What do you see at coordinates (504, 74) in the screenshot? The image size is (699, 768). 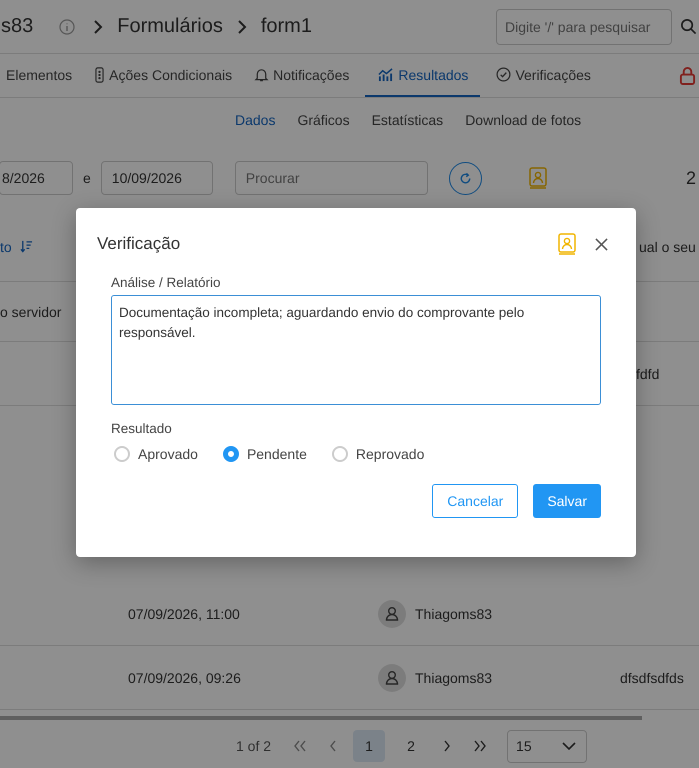 I see `check-circle-icon` at bounding box center [504, 74].